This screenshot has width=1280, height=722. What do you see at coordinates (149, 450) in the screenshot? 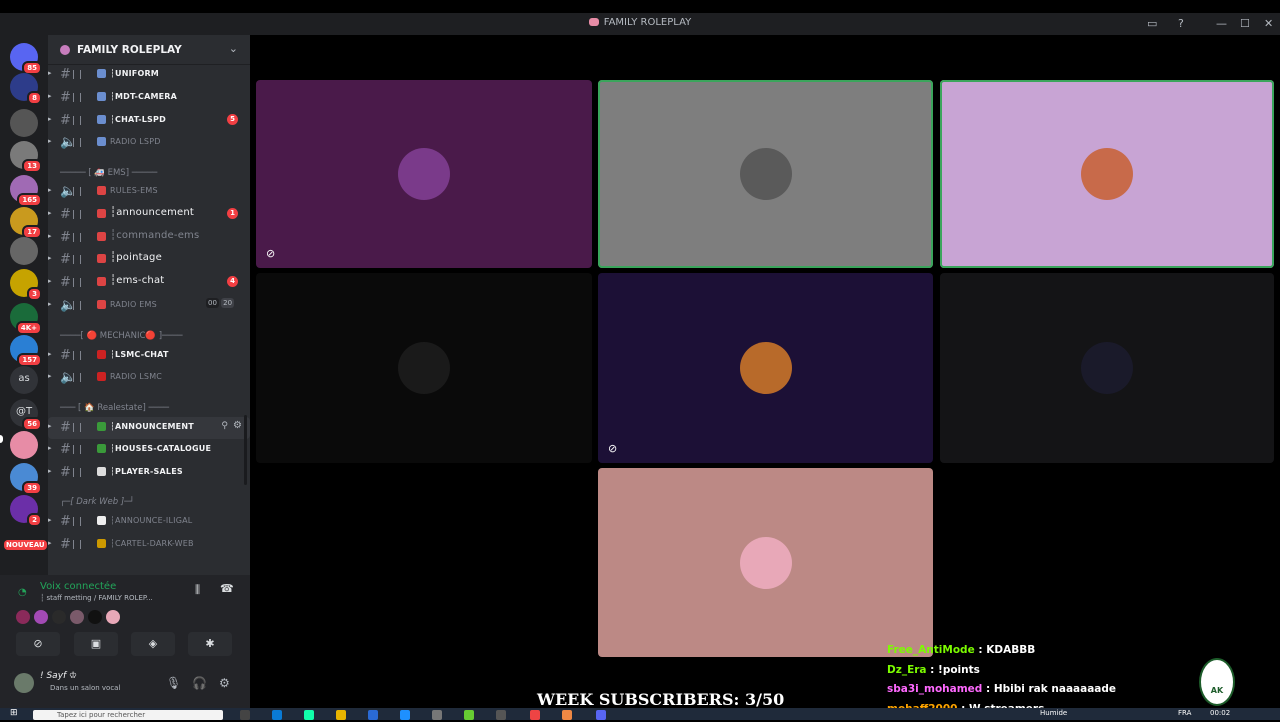
I see `channel-item: ▸#┆houses-catalogue` at bounding box center [149, 450].